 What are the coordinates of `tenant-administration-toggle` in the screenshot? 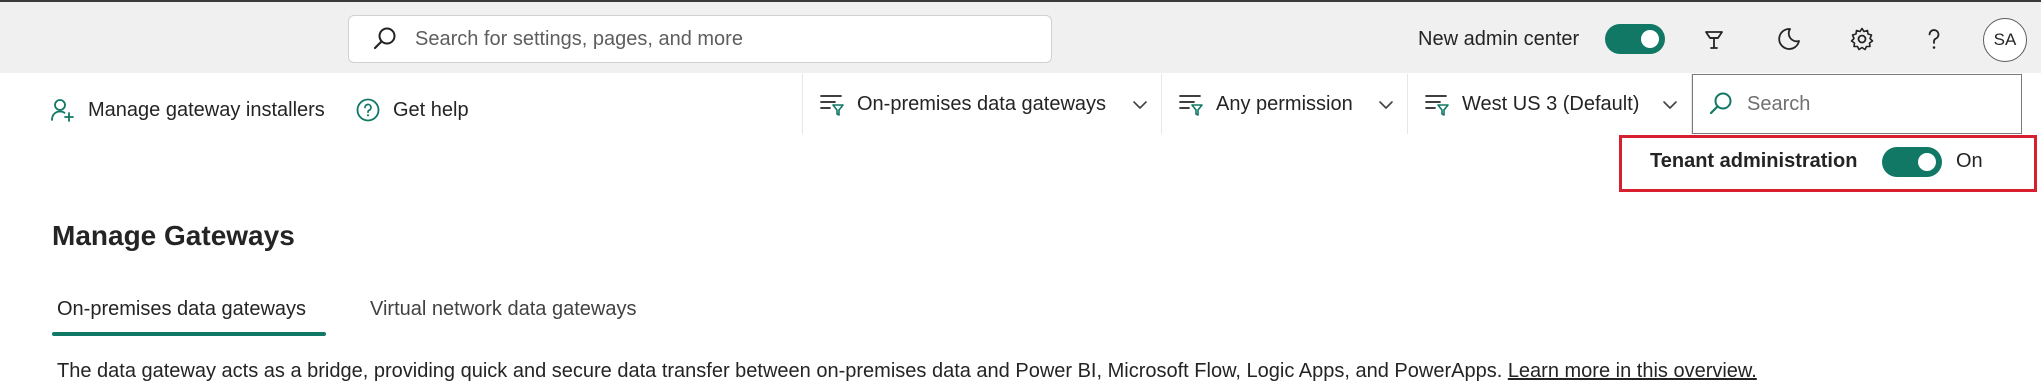 It's located at (1912, 162).